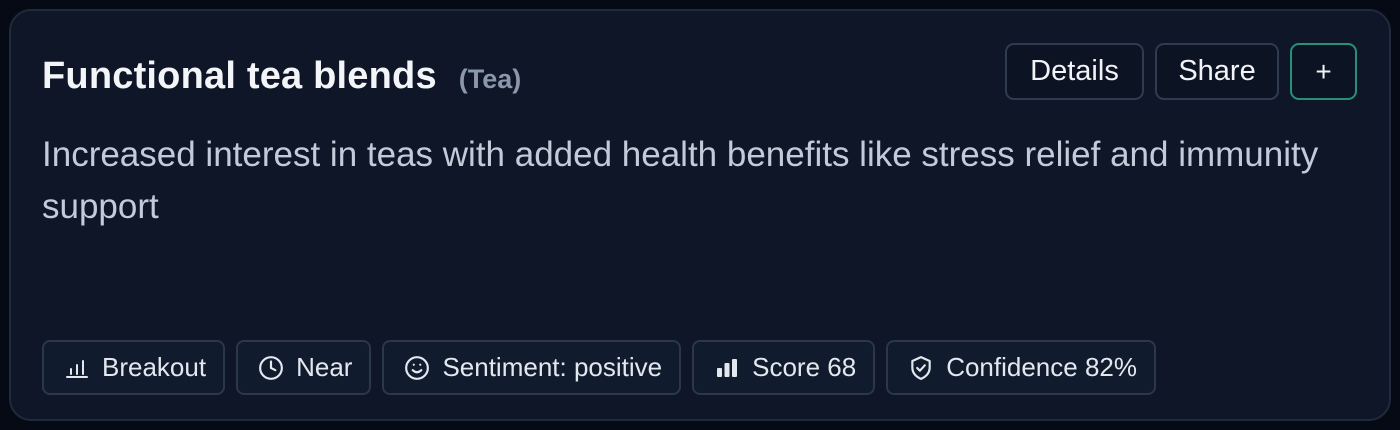 The width and height of the screenshot is (1400, 430). I want to click on trend-title: Functional tea blends, so click(239, 76).